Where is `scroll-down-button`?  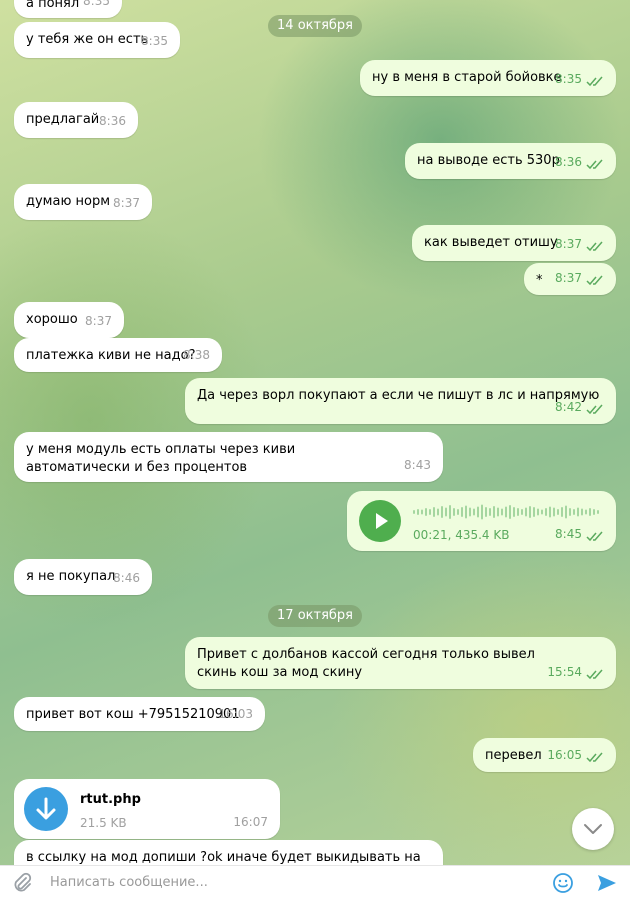
scroll-down-button is located at coordinates (593, 829).